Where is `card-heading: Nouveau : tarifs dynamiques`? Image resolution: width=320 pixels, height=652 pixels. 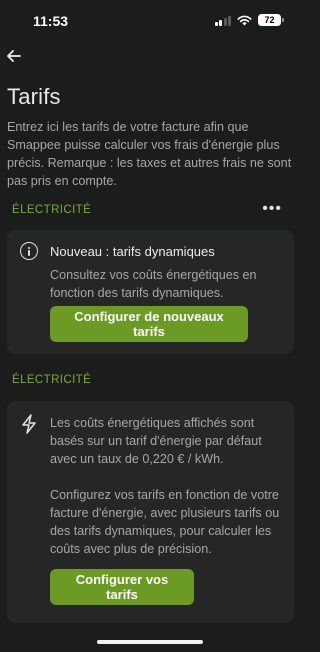
card-heading: Nouveau : tarifs dynamiques is located at coordinates (132, 251).